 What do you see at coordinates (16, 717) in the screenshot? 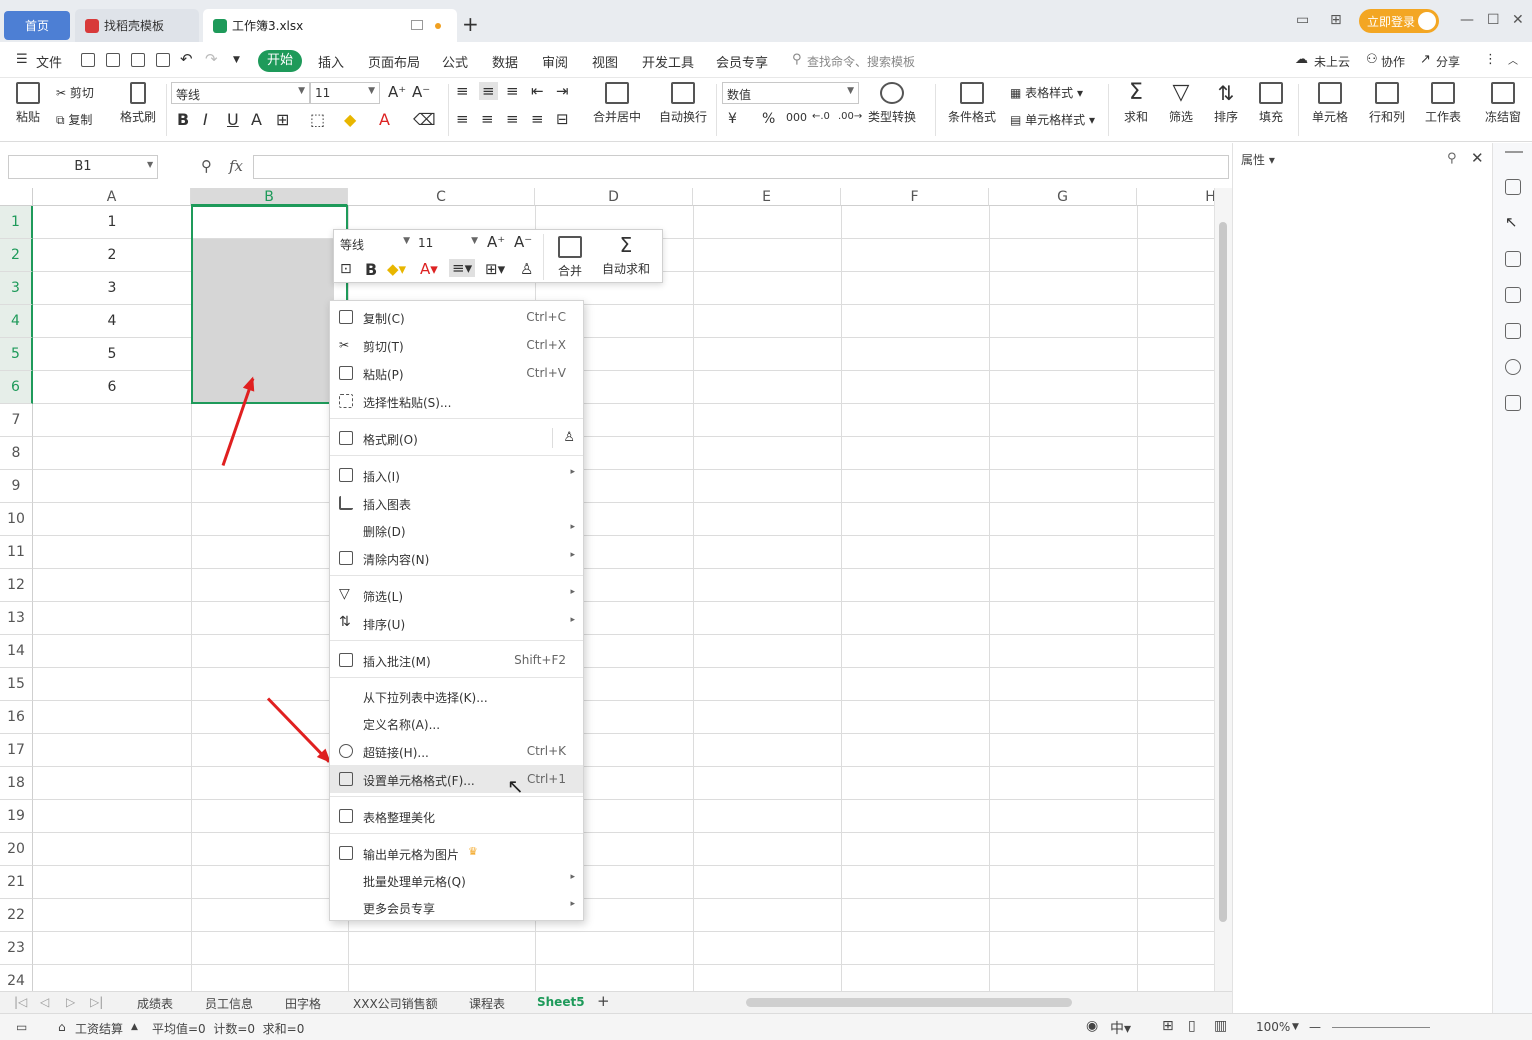
I see `row-header: 16` at bounding box center [16, 717].